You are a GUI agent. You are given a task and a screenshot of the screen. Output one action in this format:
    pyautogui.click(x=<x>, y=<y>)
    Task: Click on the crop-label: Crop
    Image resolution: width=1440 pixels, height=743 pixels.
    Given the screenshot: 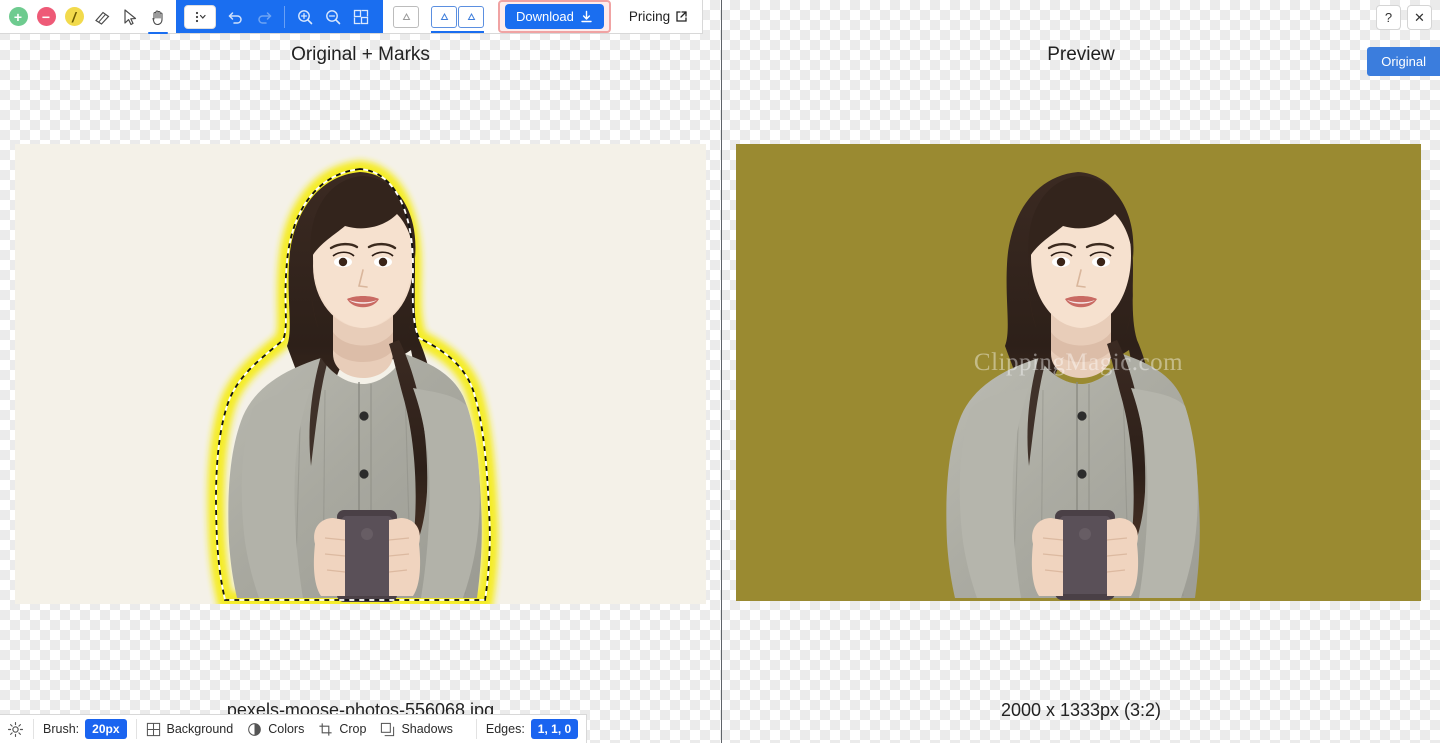 What is the action you would take?
    pyautogui.click(x=353, y=729)
    